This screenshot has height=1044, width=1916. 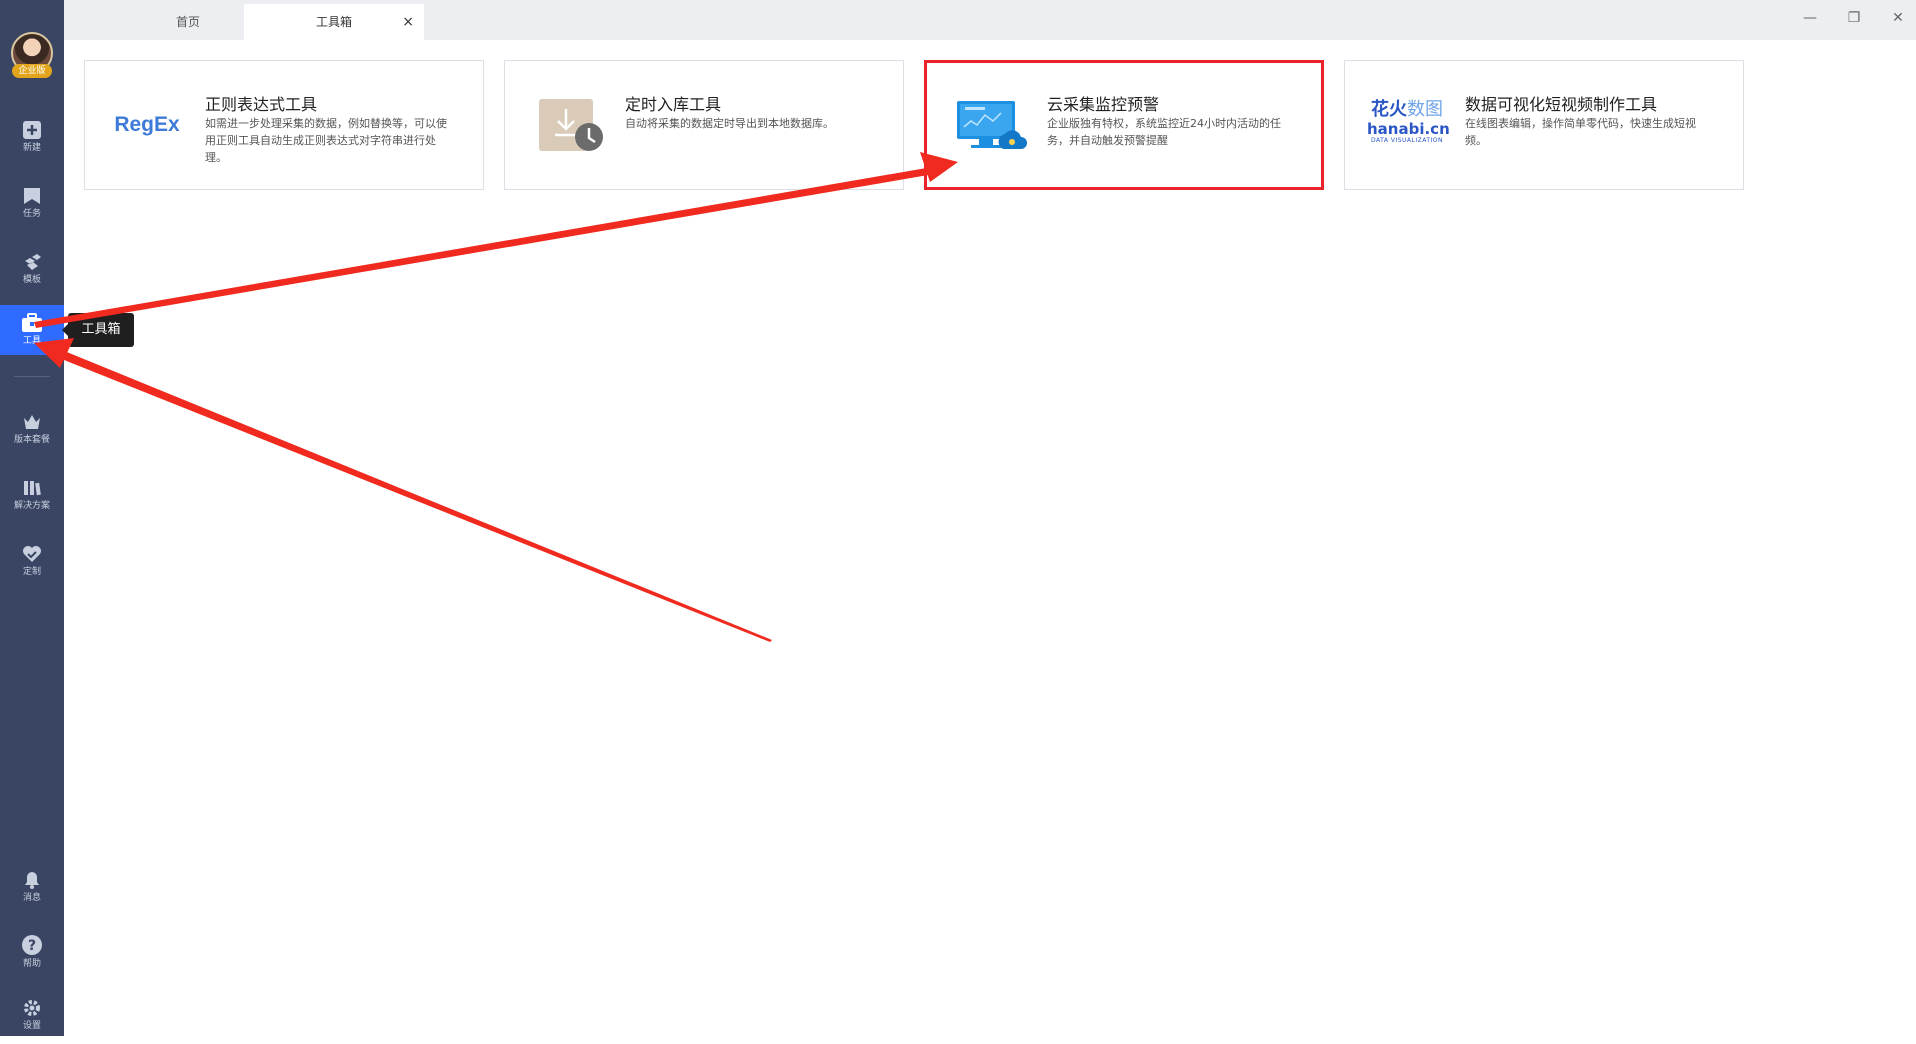 What do you see at coordinates (729, 123) in the screenshot?
I see `card-desc: 自动将采集的数据定时导出到本地数据库。` at bounding box center [729, 123].